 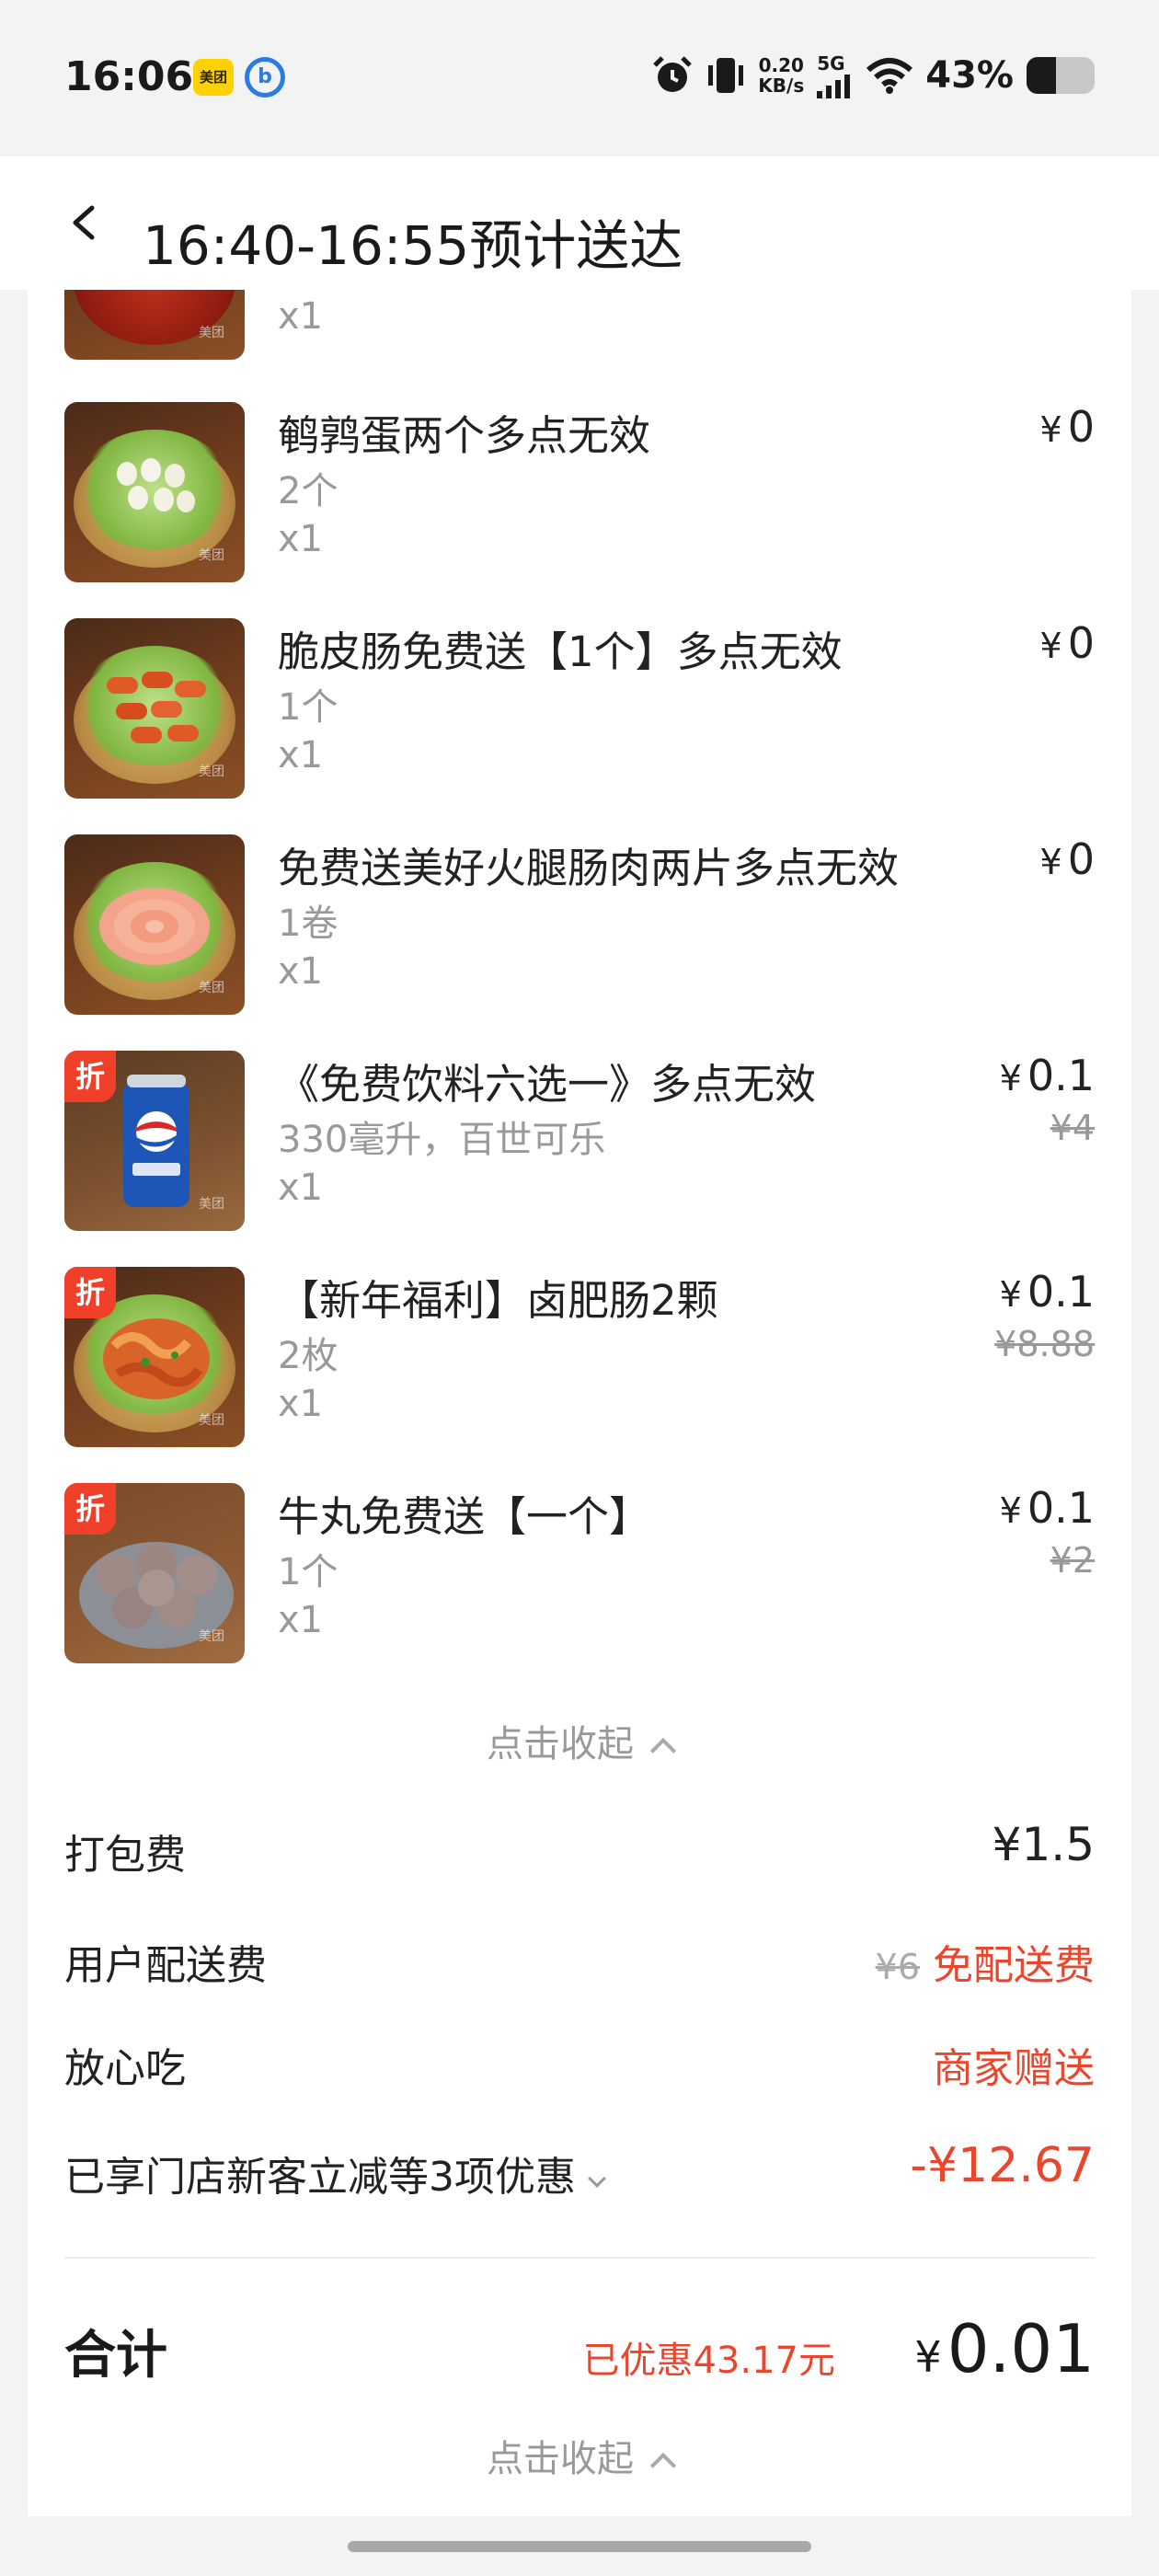 What do you see at coordinates (265, 77) in the screenshot?
I see `app-notification-icon: b` at bounding box center [265, 77].